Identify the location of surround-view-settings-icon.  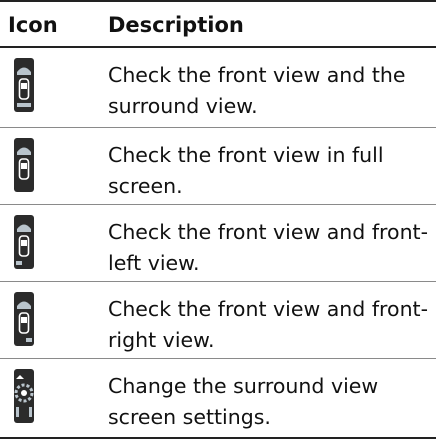
(31, 396).